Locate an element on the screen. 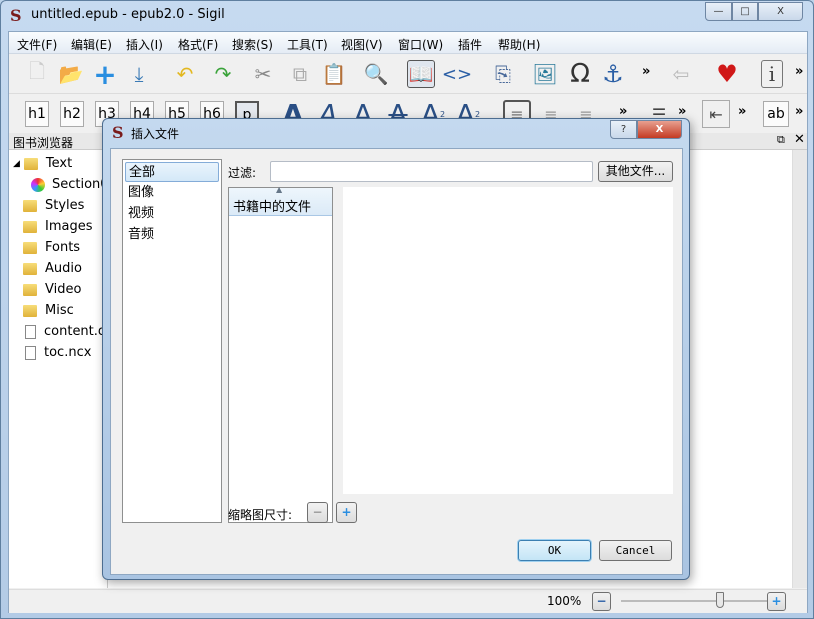  zoom-slider-handle is located at coordinates (720, 600).